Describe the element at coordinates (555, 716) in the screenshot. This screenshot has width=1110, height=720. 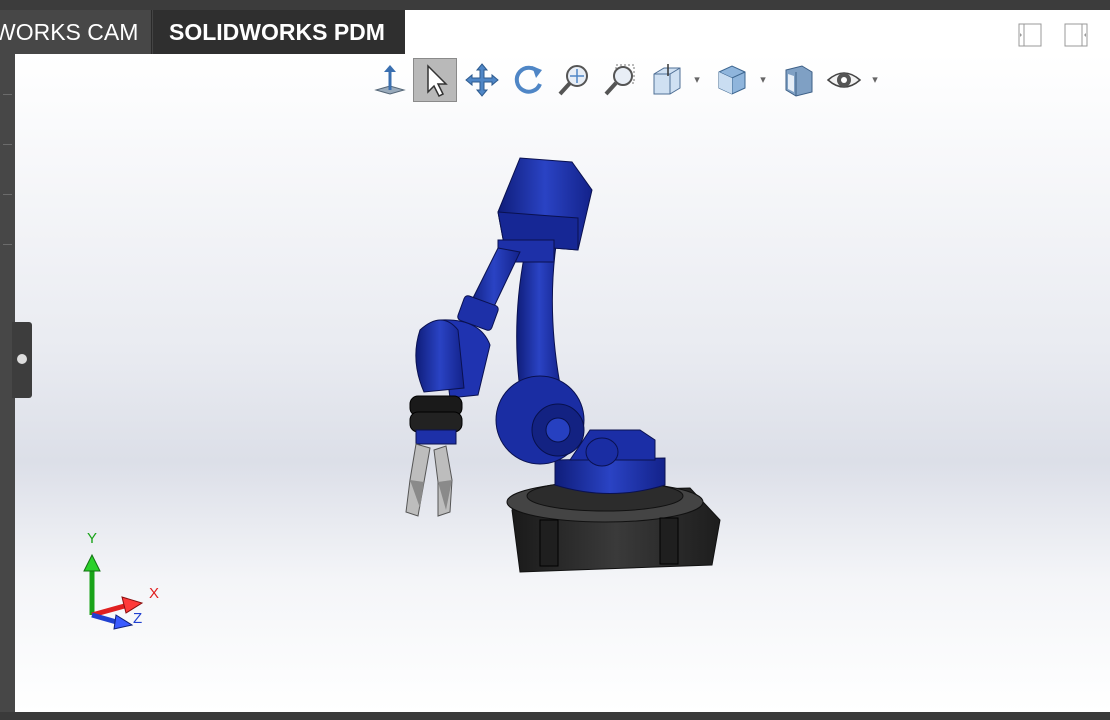
I see `bottom-strip` at that location.